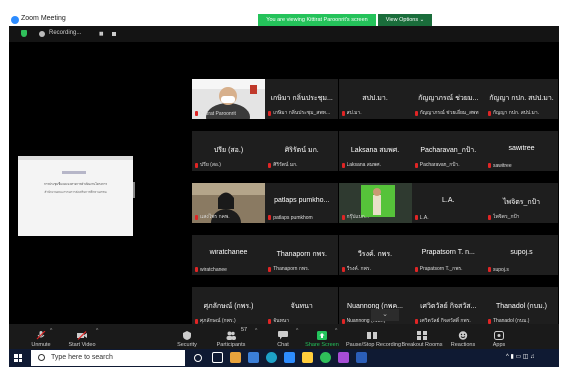 The image size is (564, 370). I want to click on share-screen-button: Share Screen, so click(322, 336).